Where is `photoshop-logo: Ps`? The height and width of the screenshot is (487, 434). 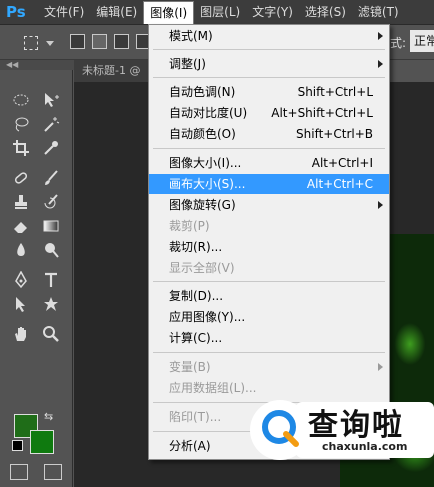
photoshop-logo: Ps is located at coordinates (16, 12).